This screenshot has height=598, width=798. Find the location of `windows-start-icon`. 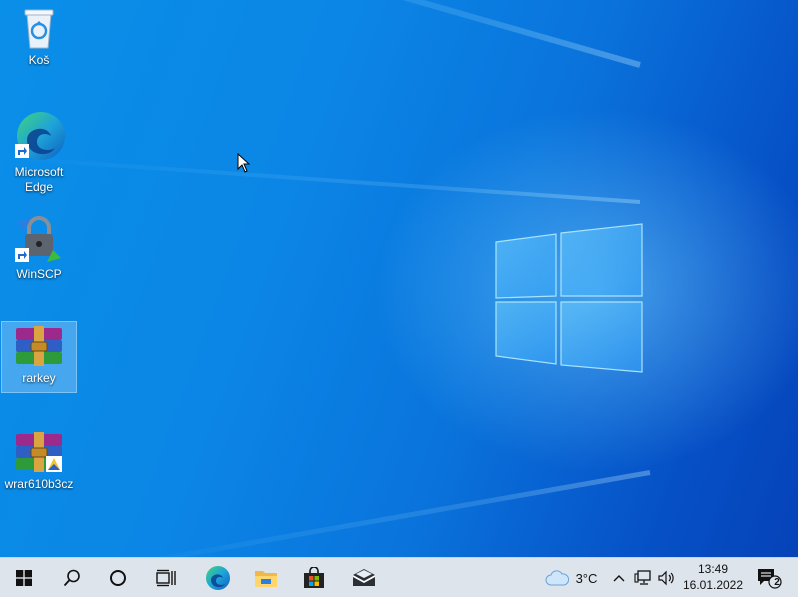

windows-start-icon is located at coordinates (24, 578).